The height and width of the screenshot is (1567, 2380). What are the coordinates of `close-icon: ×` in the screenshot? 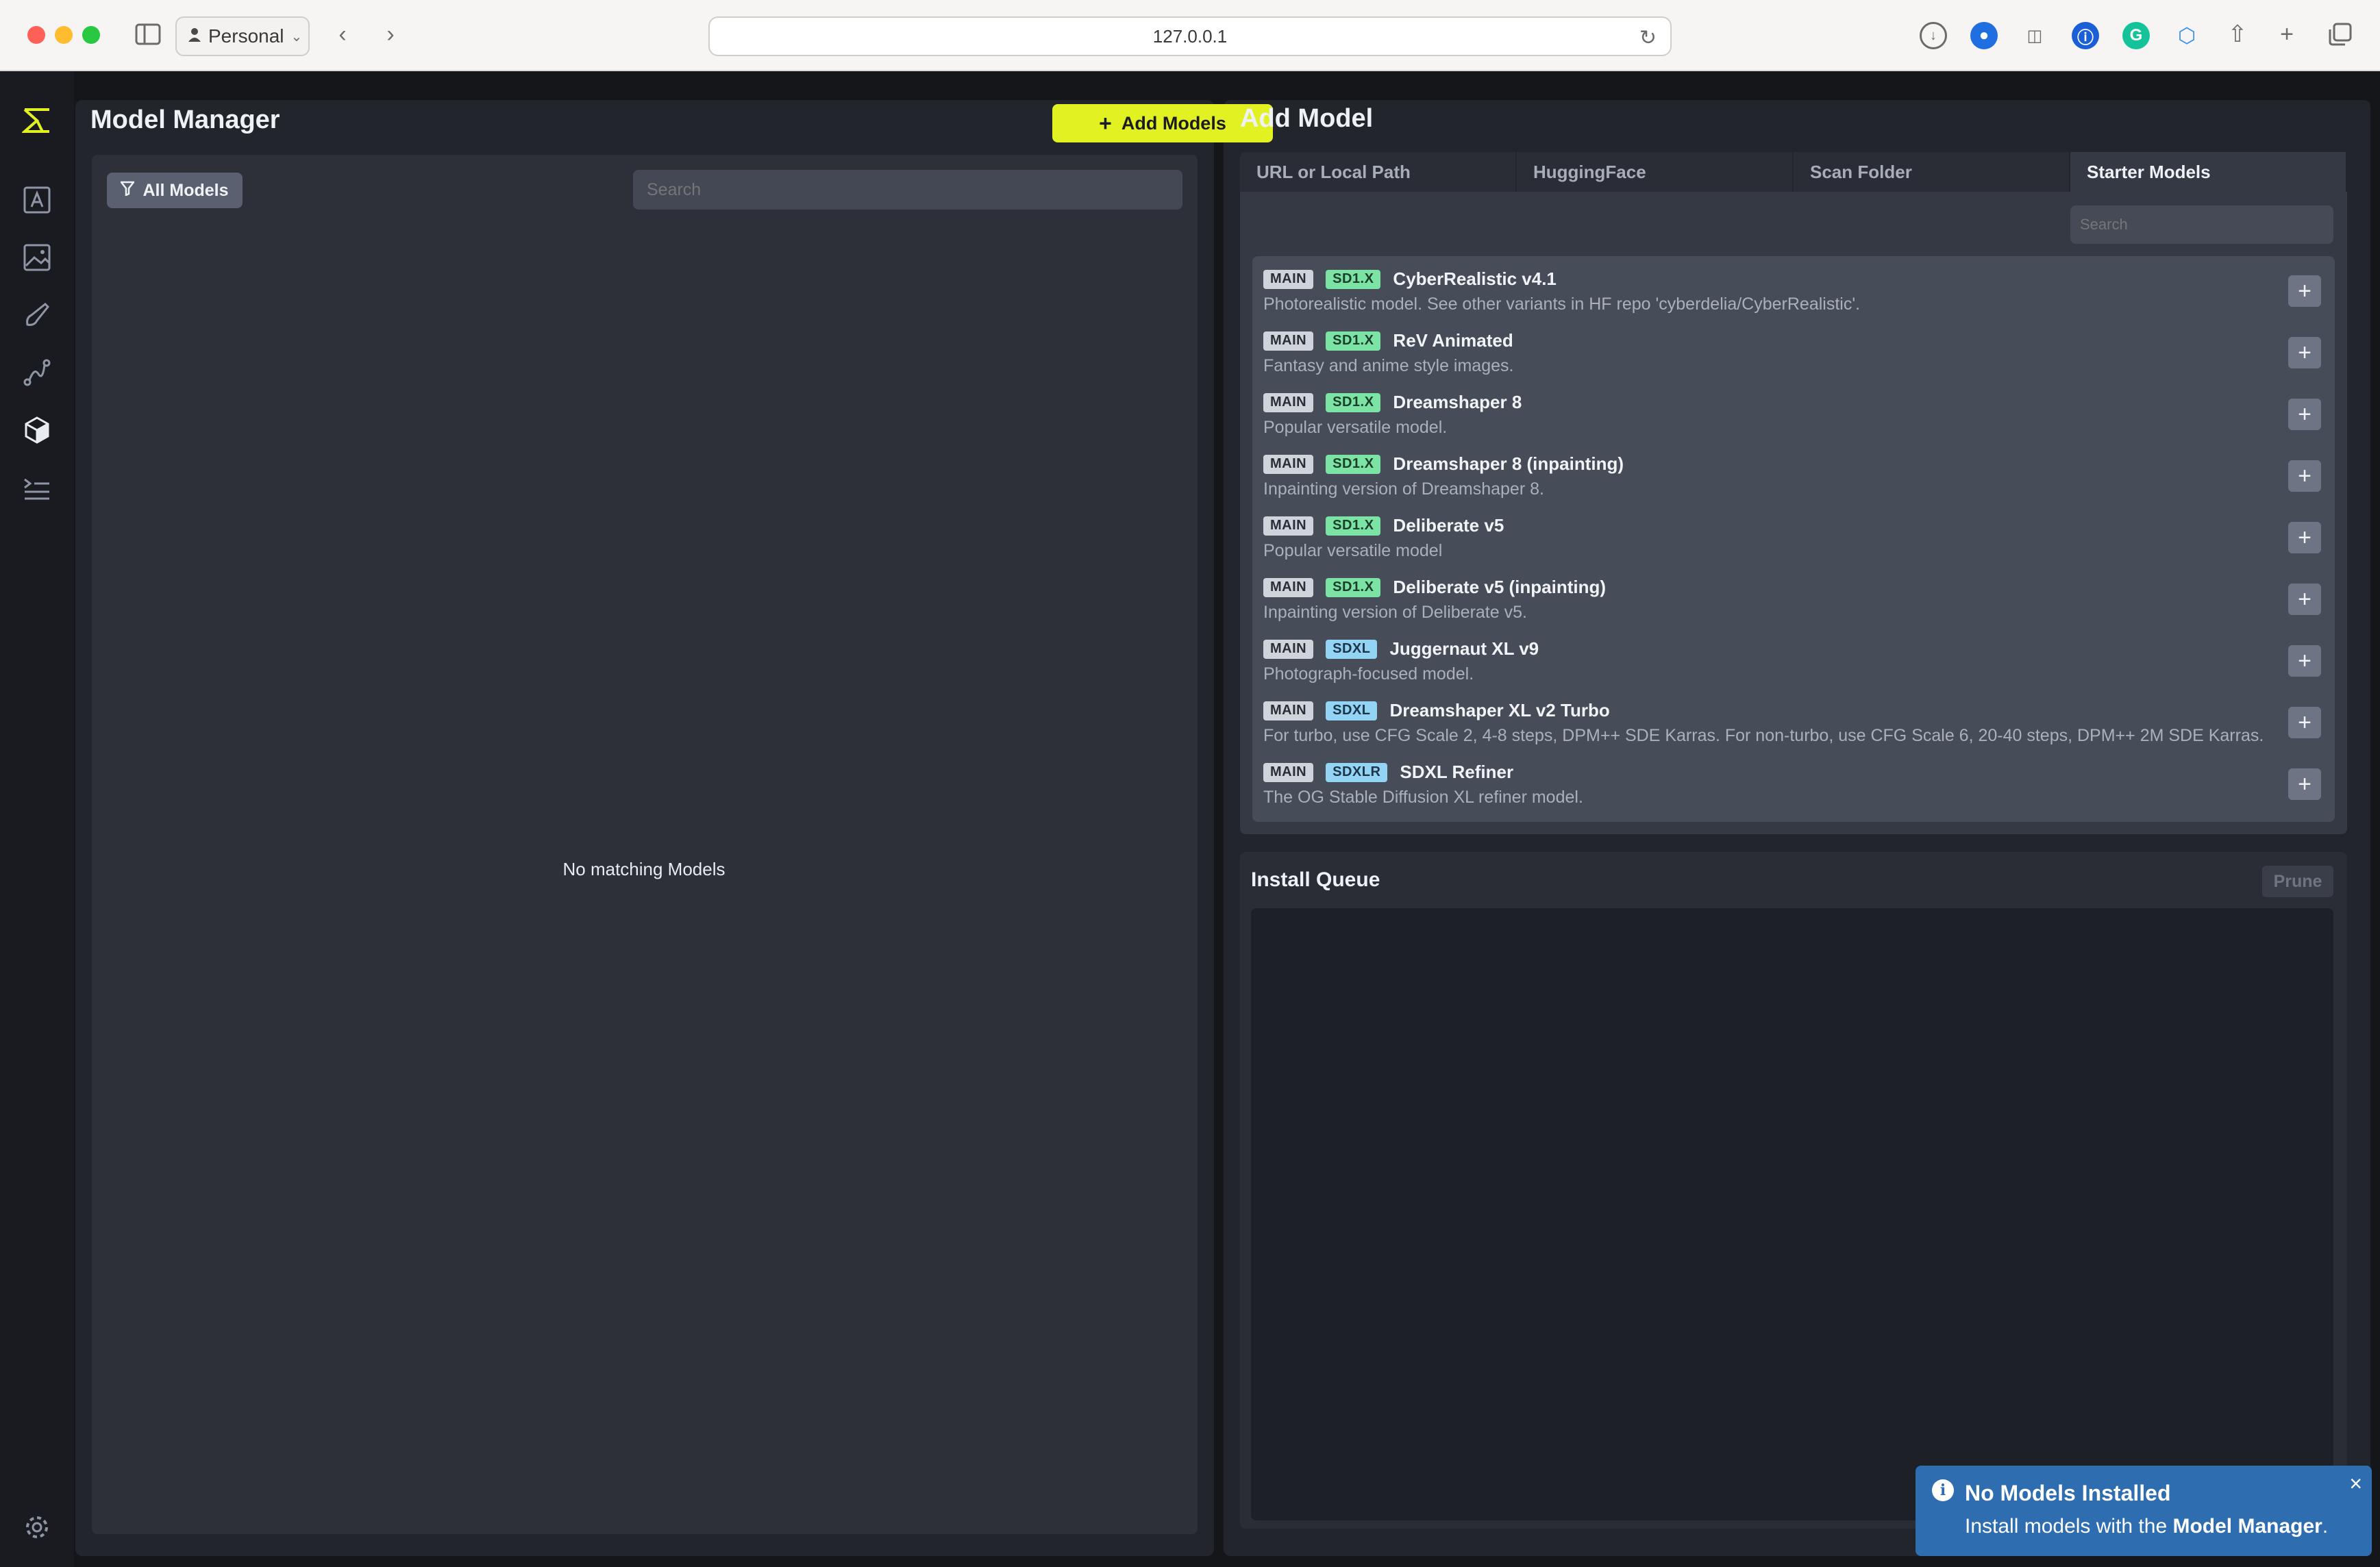 It's located at (2355, 1484).